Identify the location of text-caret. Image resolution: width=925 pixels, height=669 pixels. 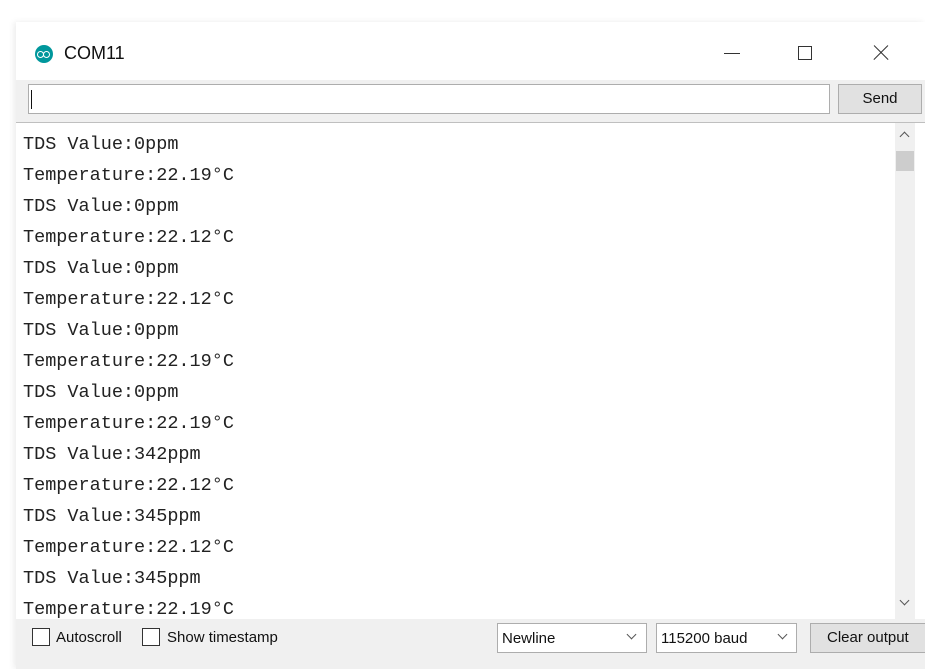
(31, 99).